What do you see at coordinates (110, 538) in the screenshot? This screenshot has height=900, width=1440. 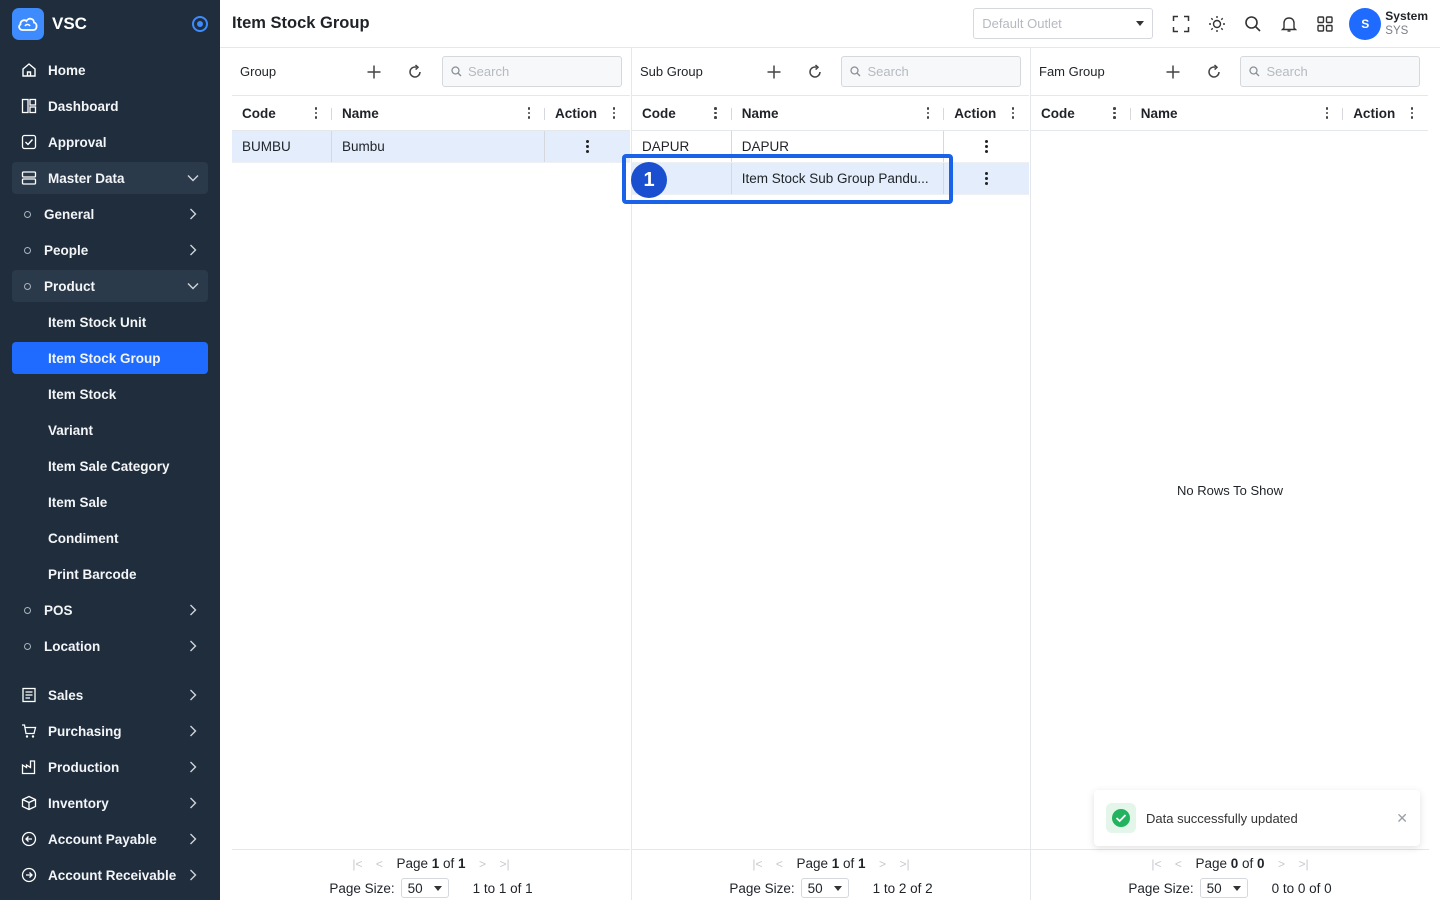 I see `sidebar-item-condiment: Condiment` at bounding box center [110, 538].